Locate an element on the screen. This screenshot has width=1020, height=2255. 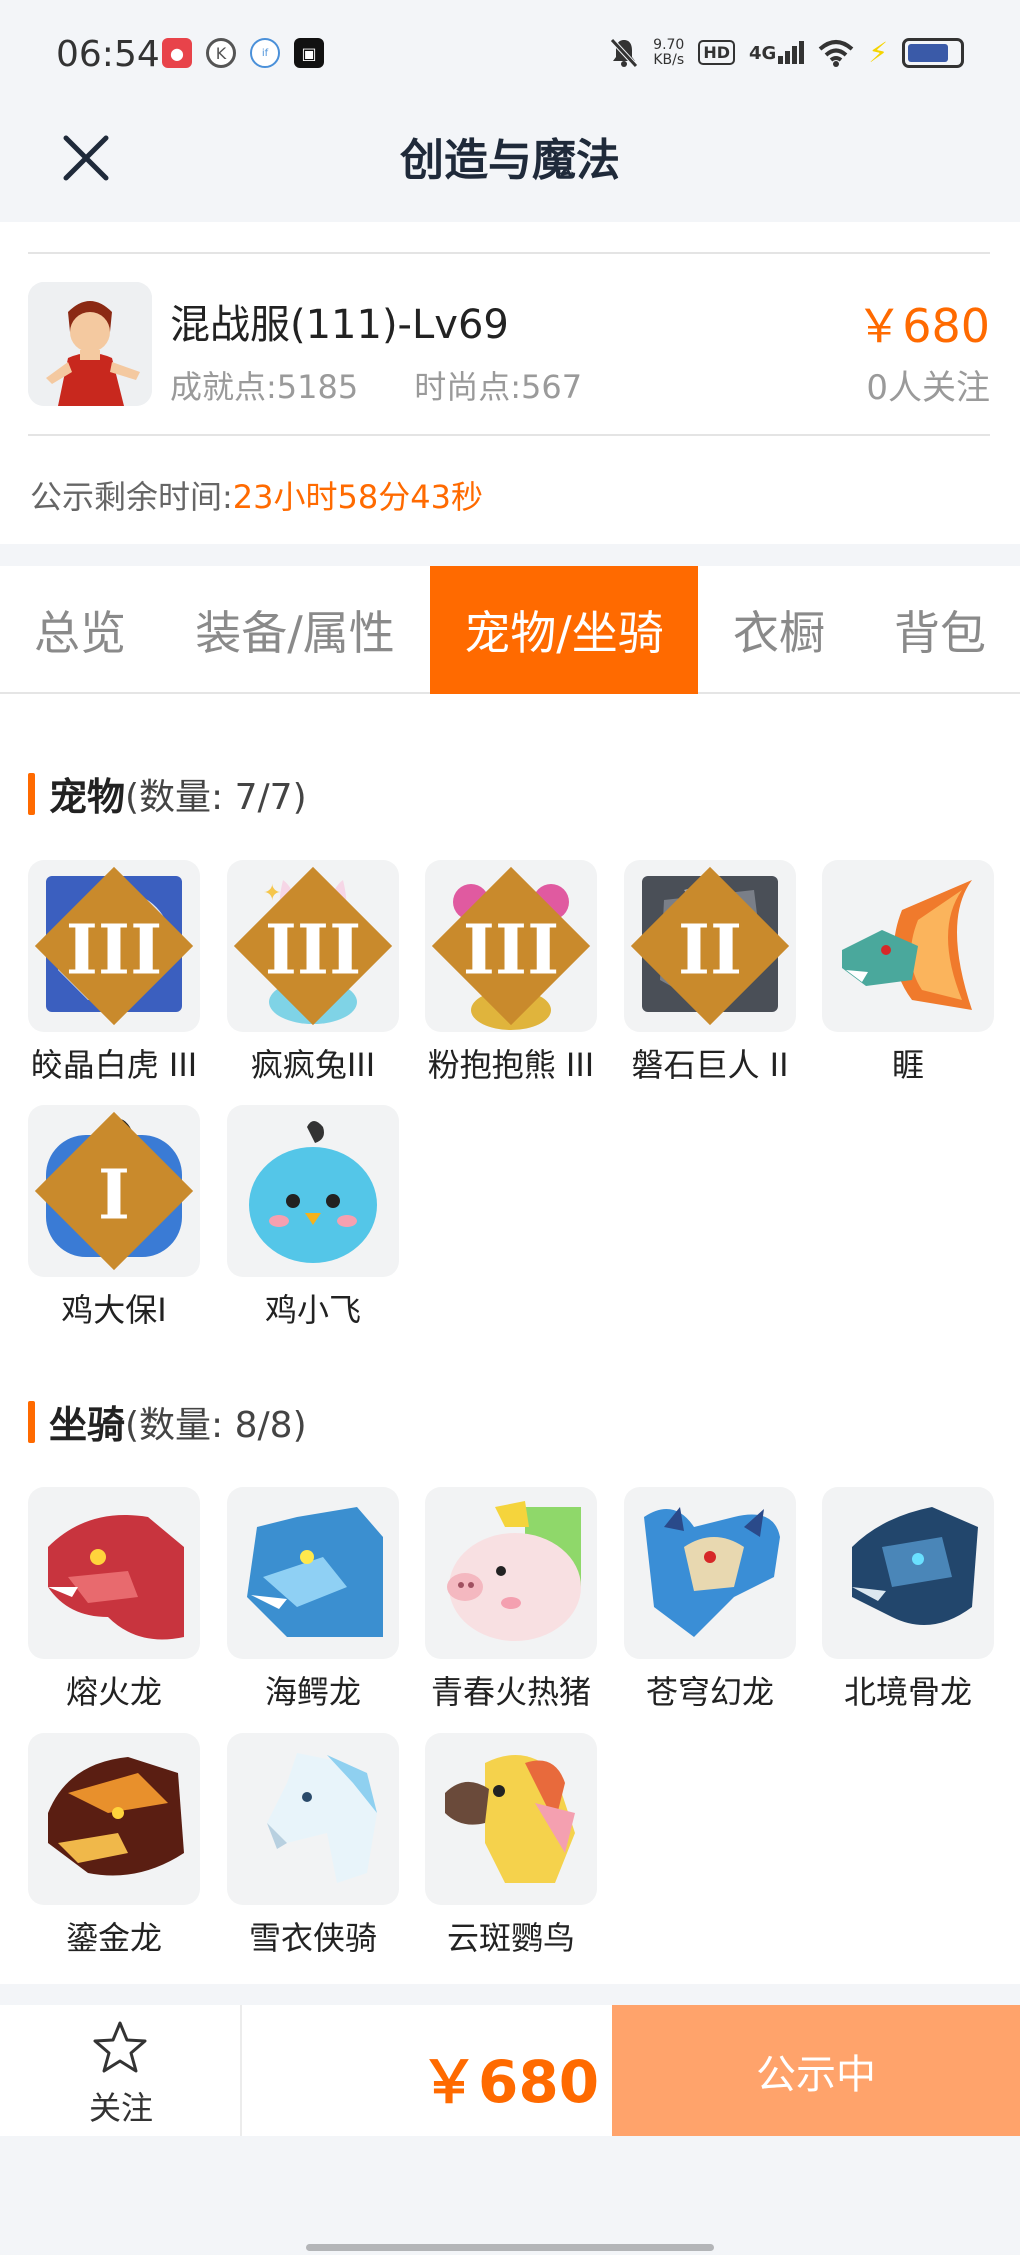
pet-item: III 皎晶白虎 III is located at coordinates (114, 973).